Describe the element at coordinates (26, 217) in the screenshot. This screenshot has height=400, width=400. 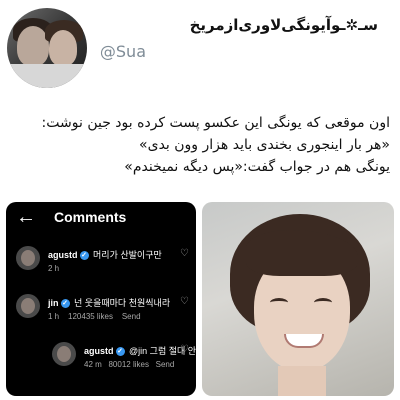
I see `arrow-left-icon: ←` at that location.